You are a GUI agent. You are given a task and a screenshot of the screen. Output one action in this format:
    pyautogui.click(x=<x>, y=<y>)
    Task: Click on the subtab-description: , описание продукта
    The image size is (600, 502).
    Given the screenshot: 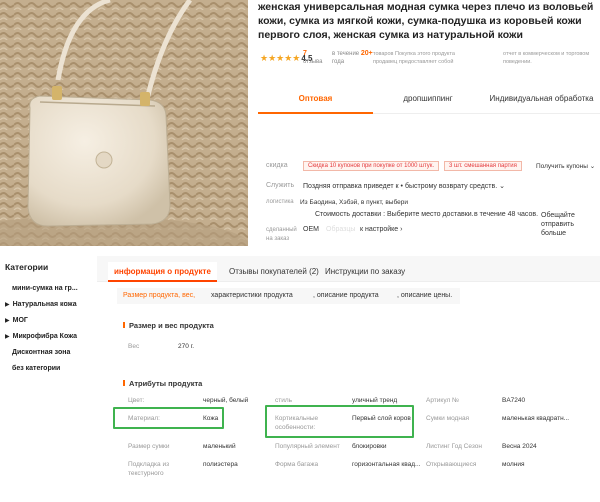 What is the action you would take?
    pyautogui.click(x=346, y=296)
    